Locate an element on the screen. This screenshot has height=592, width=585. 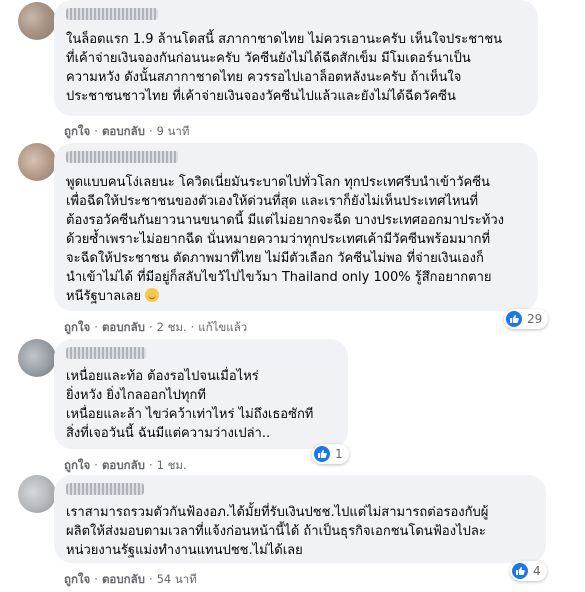
reaction-summary: 4 is located at coordinates (528, 571).